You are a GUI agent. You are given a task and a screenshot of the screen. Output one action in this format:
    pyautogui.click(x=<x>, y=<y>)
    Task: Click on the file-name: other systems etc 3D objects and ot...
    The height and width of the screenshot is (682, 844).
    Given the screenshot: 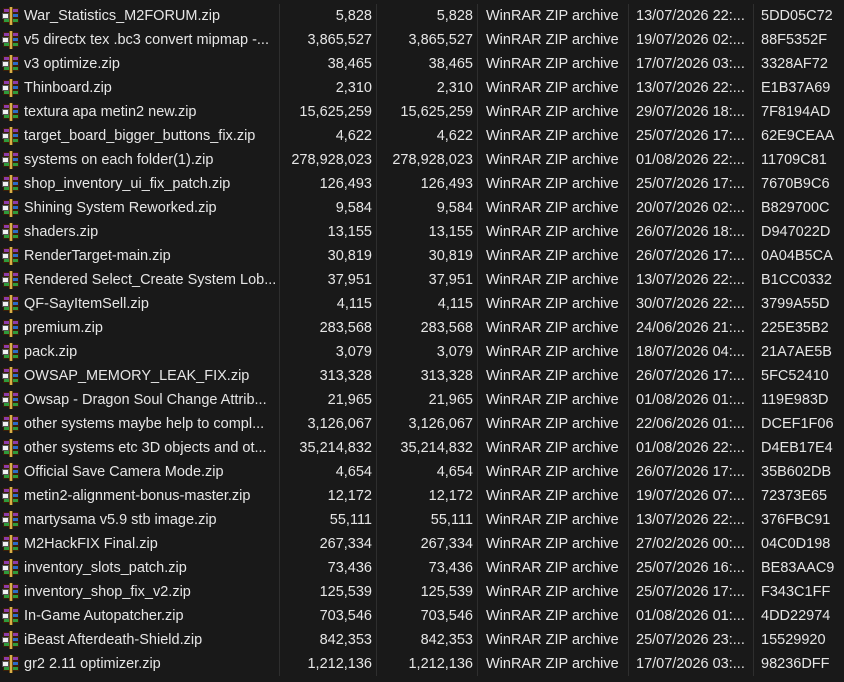 What is the action you would take?
    pyautogui.click(x=145, y=448)
    